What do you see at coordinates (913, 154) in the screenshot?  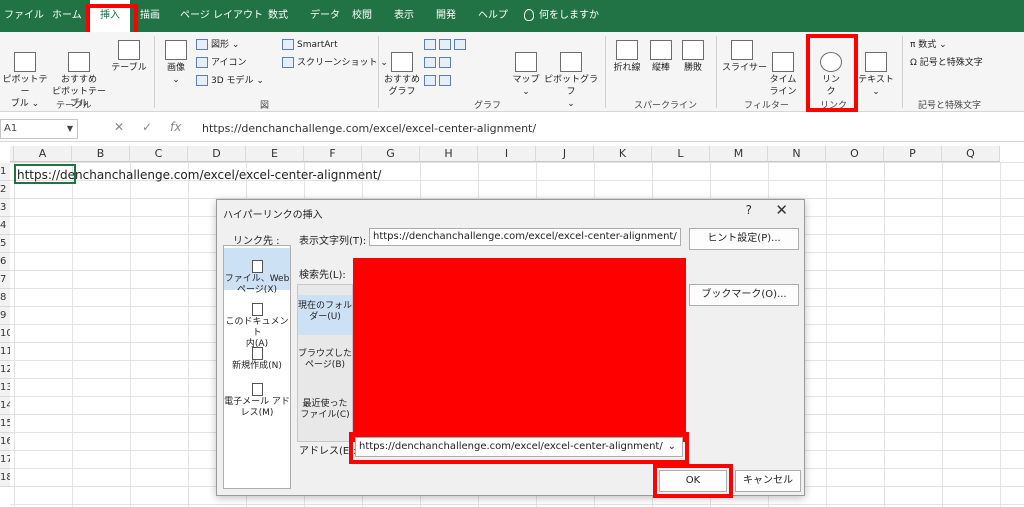 I see `column-header-p: P` at bounding box center [913, 154].